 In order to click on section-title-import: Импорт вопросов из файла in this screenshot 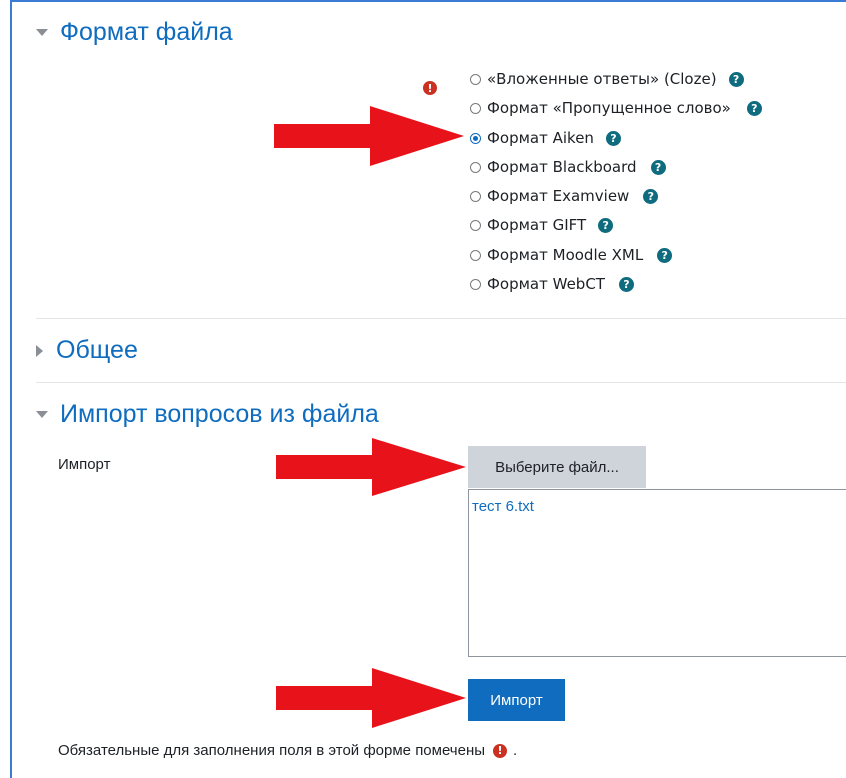, I will do `click(219, 414)`.